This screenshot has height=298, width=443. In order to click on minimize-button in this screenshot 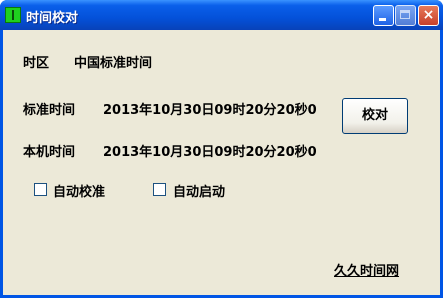, I will do `click(383, 15)`.